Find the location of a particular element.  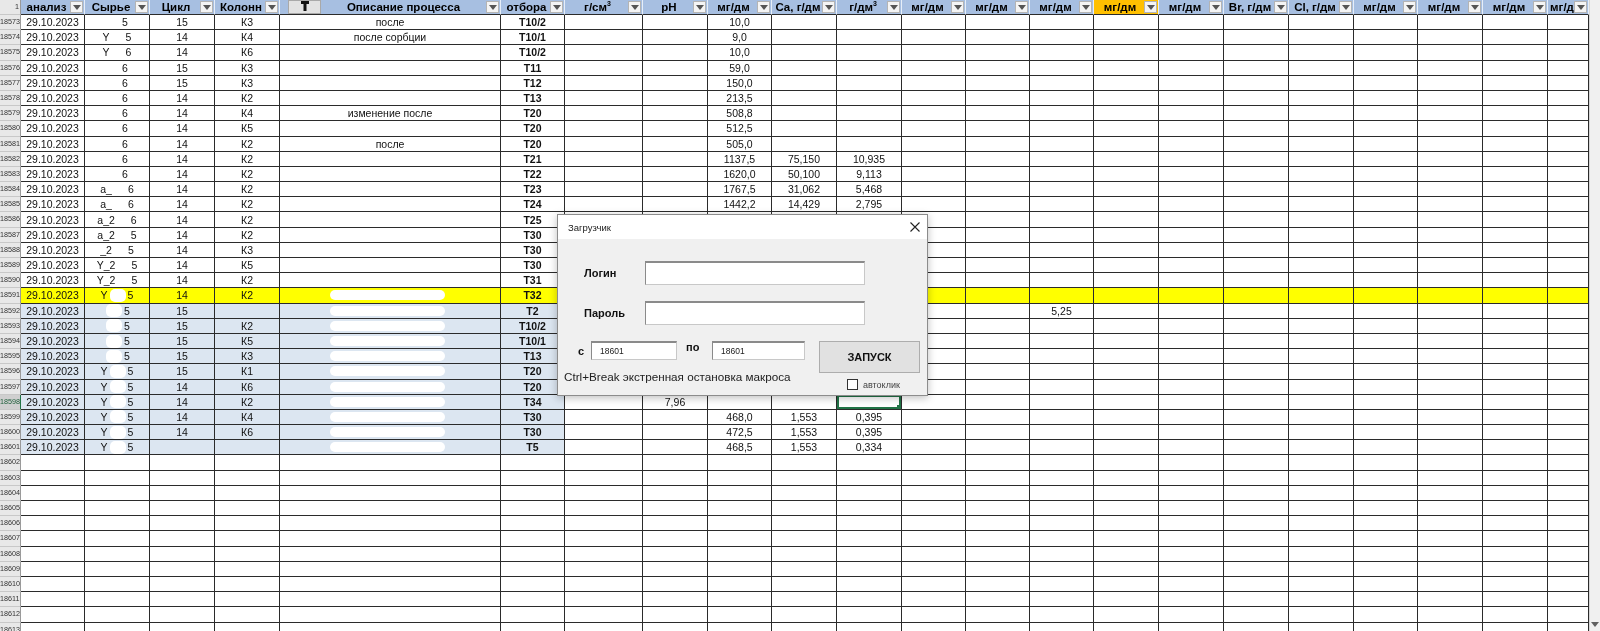

table-cell: 15 is located at coordinates (182, 357).